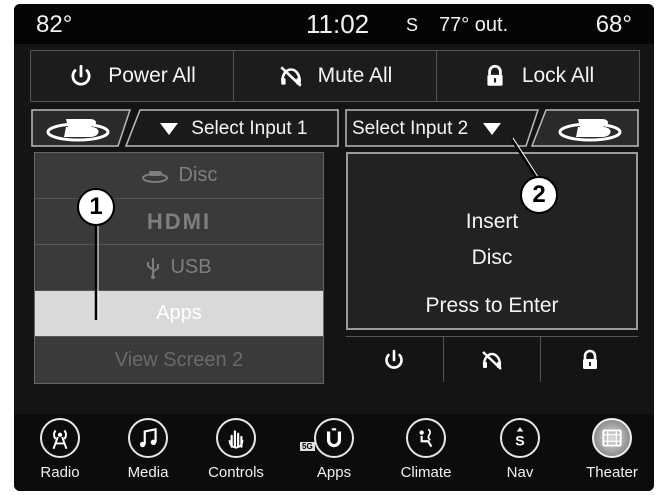 The image size is (660, 495). I want to click on power-all-button: Power All, so click(132, 76).